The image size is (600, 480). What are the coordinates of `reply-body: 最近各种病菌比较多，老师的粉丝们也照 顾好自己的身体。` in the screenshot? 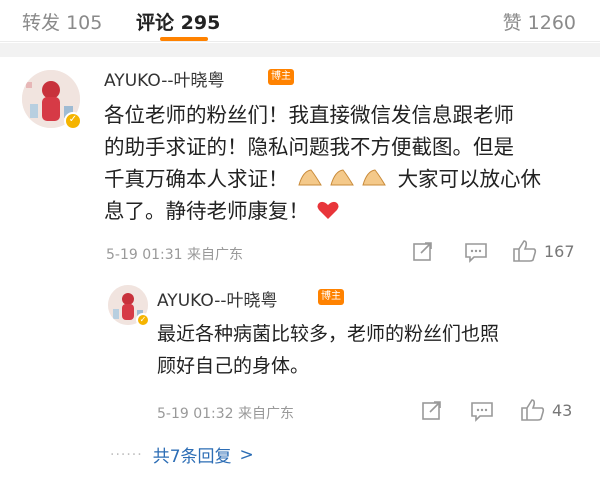 It's located at (328, 350).